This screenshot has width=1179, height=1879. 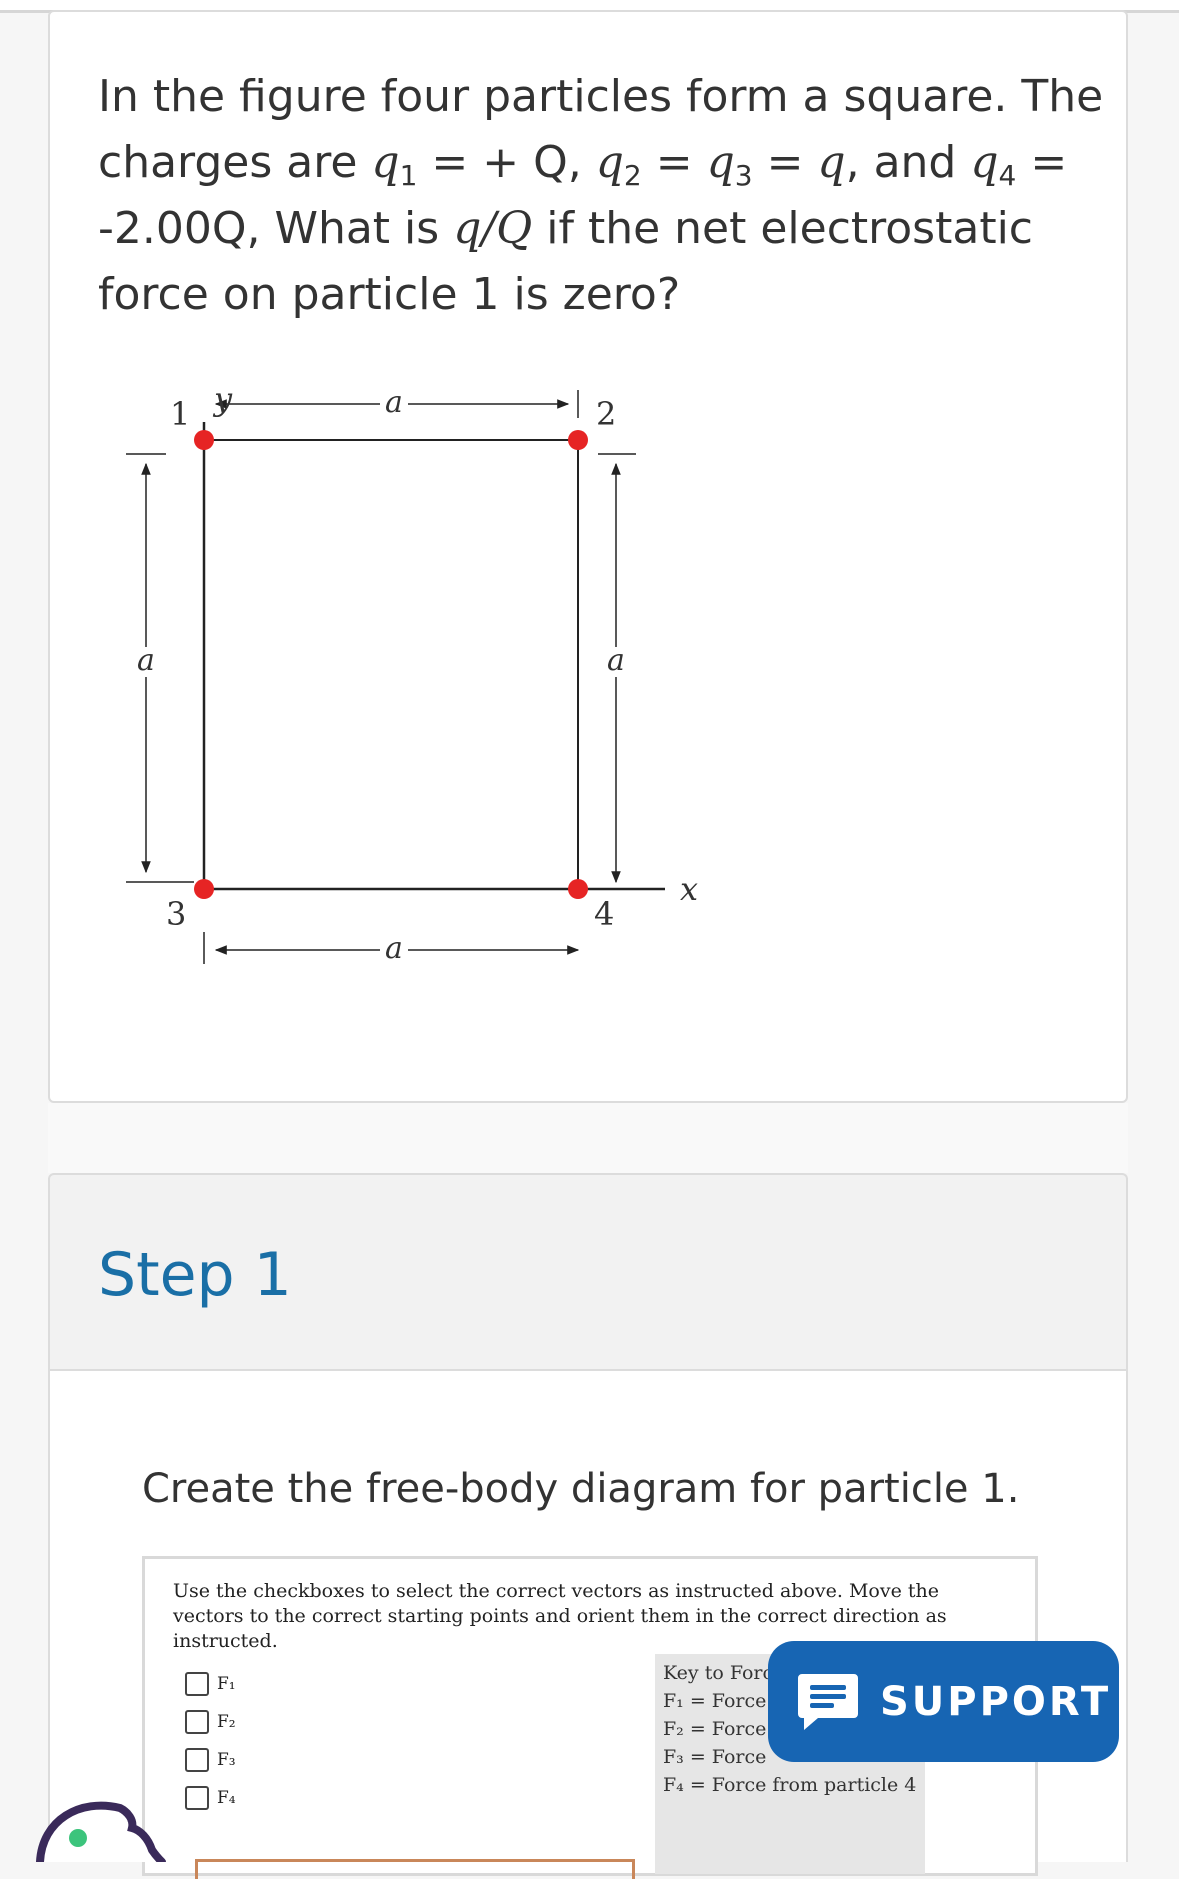 I want to click on checkbox-f1-label: F₁, so click(x=226, y=1684).